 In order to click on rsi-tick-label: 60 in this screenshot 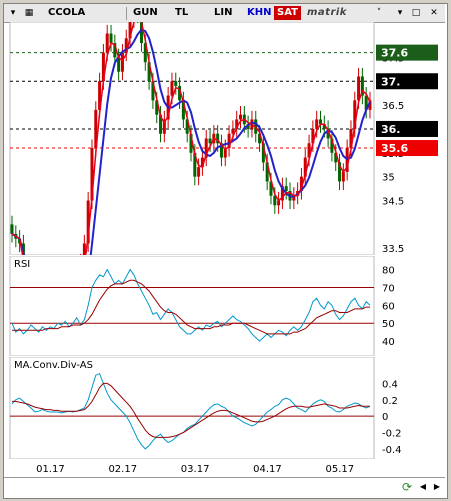, I will do `click(388, 306)`.